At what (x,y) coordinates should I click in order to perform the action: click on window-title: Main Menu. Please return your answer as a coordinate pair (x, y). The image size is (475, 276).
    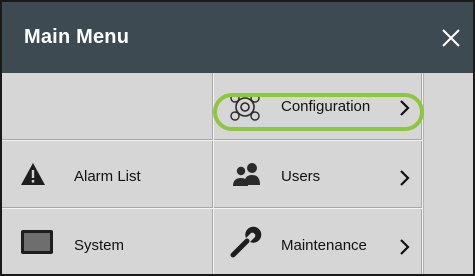
    Looking at the image, I should click on (77, 37).